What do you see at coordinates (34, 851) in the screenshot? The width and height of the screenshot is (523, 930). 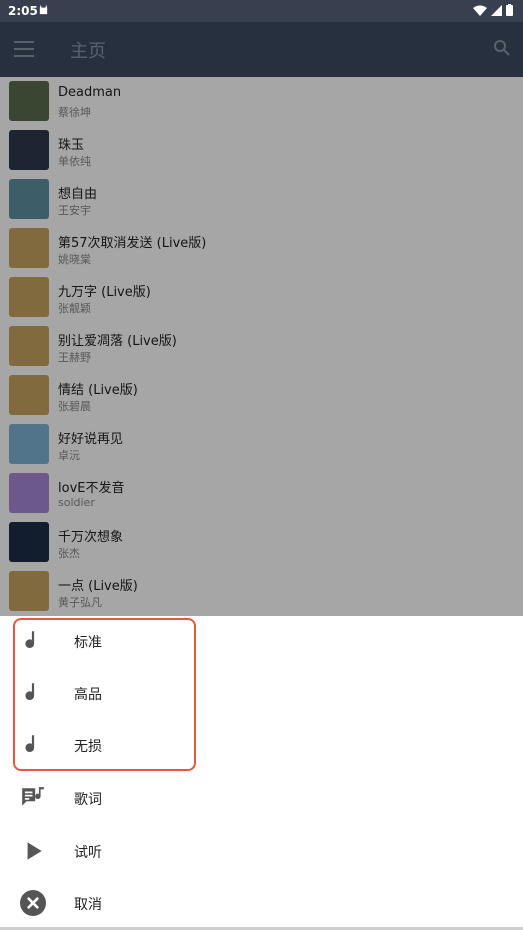 I see `play-icon` at bounding box center [34, 851].